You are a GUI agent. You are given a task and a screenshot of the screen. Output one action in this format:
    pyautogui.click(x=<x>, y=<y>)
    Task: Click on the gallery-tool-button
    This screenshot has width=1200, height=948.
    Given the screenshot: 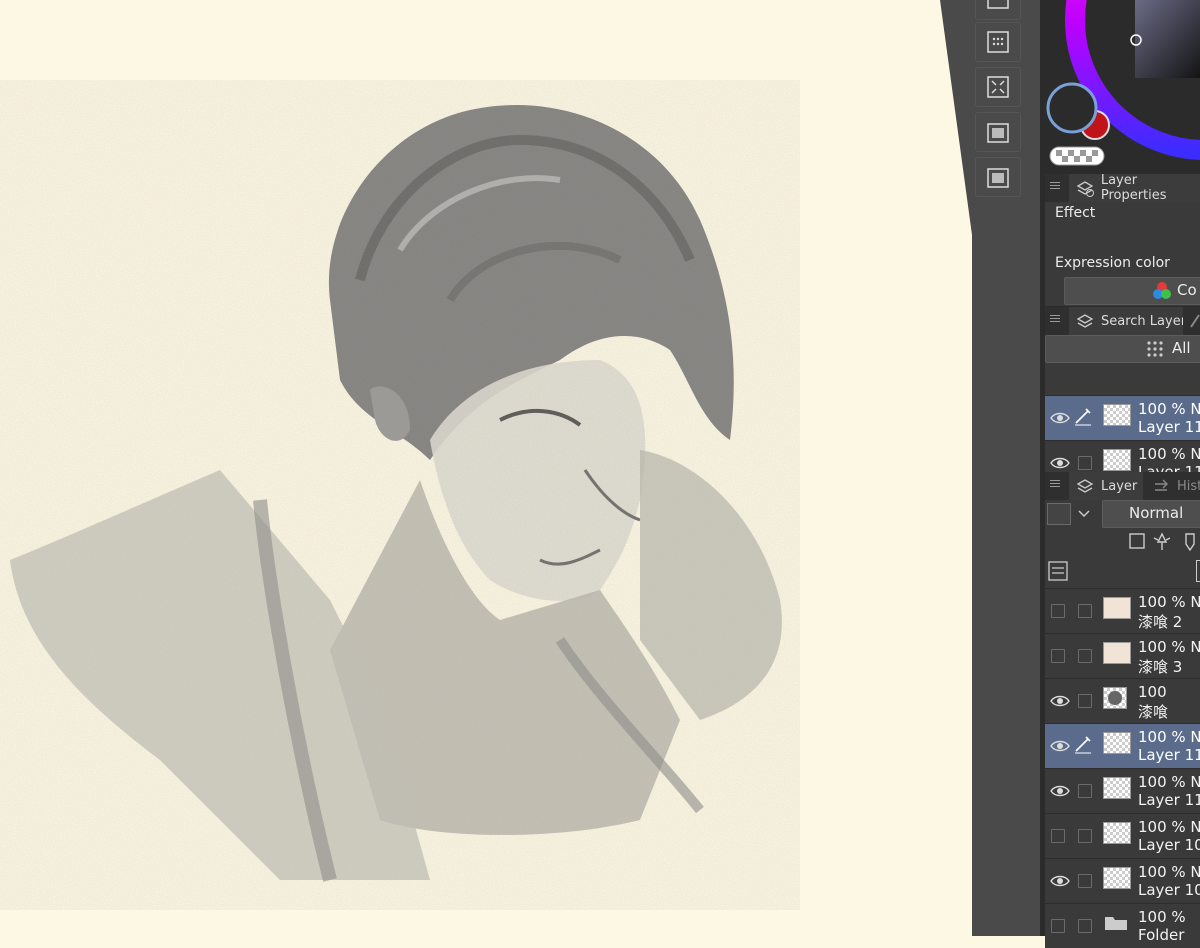 What is the action you would take?
    pyautogui.click(x=998, y=132)
    